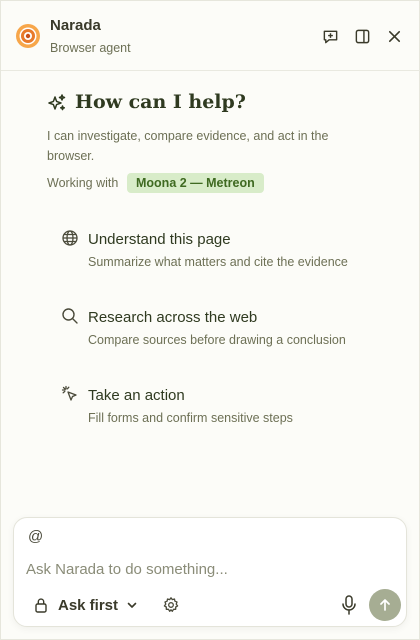 The image size is (420, 640). I want to click on new-chat-icon, so click(330, 36).